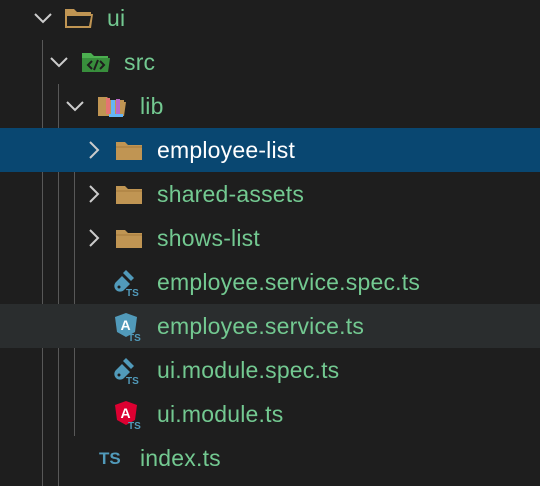 The width and height of the screenshot is (540, 486). What do you see at coordinates (220, 414) in the screenshot?
I see `tree-item-label: ui.module.ts` at bounding box center [220, 414].